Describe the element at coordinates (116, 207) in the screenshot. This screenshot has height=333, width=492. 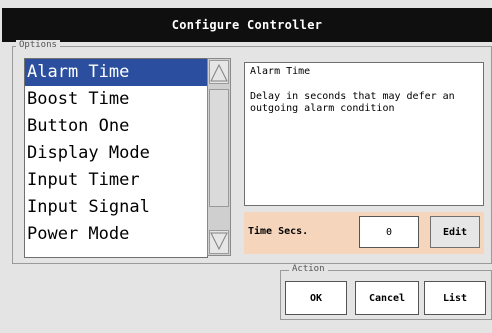
I see `list-item-input-signal: Input Signal` at that location.